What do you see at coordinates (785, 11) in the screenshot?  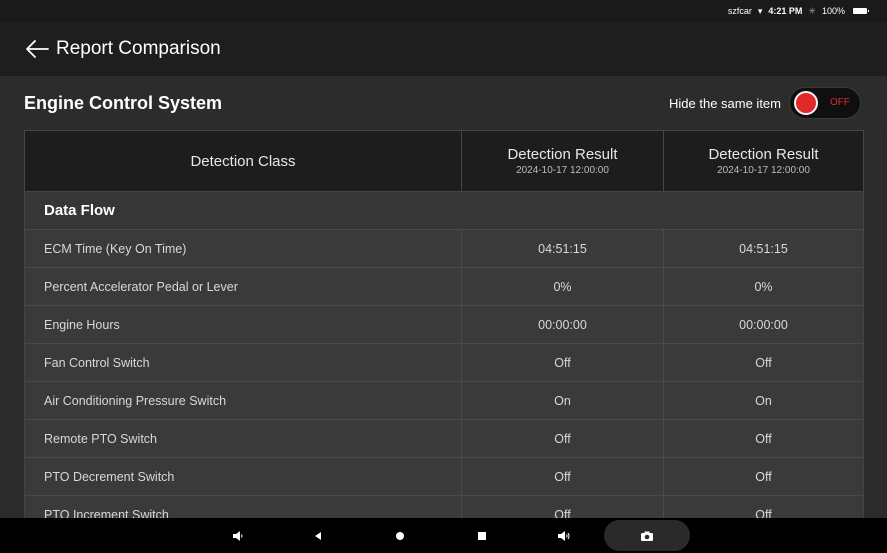 I see `status-time: 4:21 PM` at bounding box center [785, 11].